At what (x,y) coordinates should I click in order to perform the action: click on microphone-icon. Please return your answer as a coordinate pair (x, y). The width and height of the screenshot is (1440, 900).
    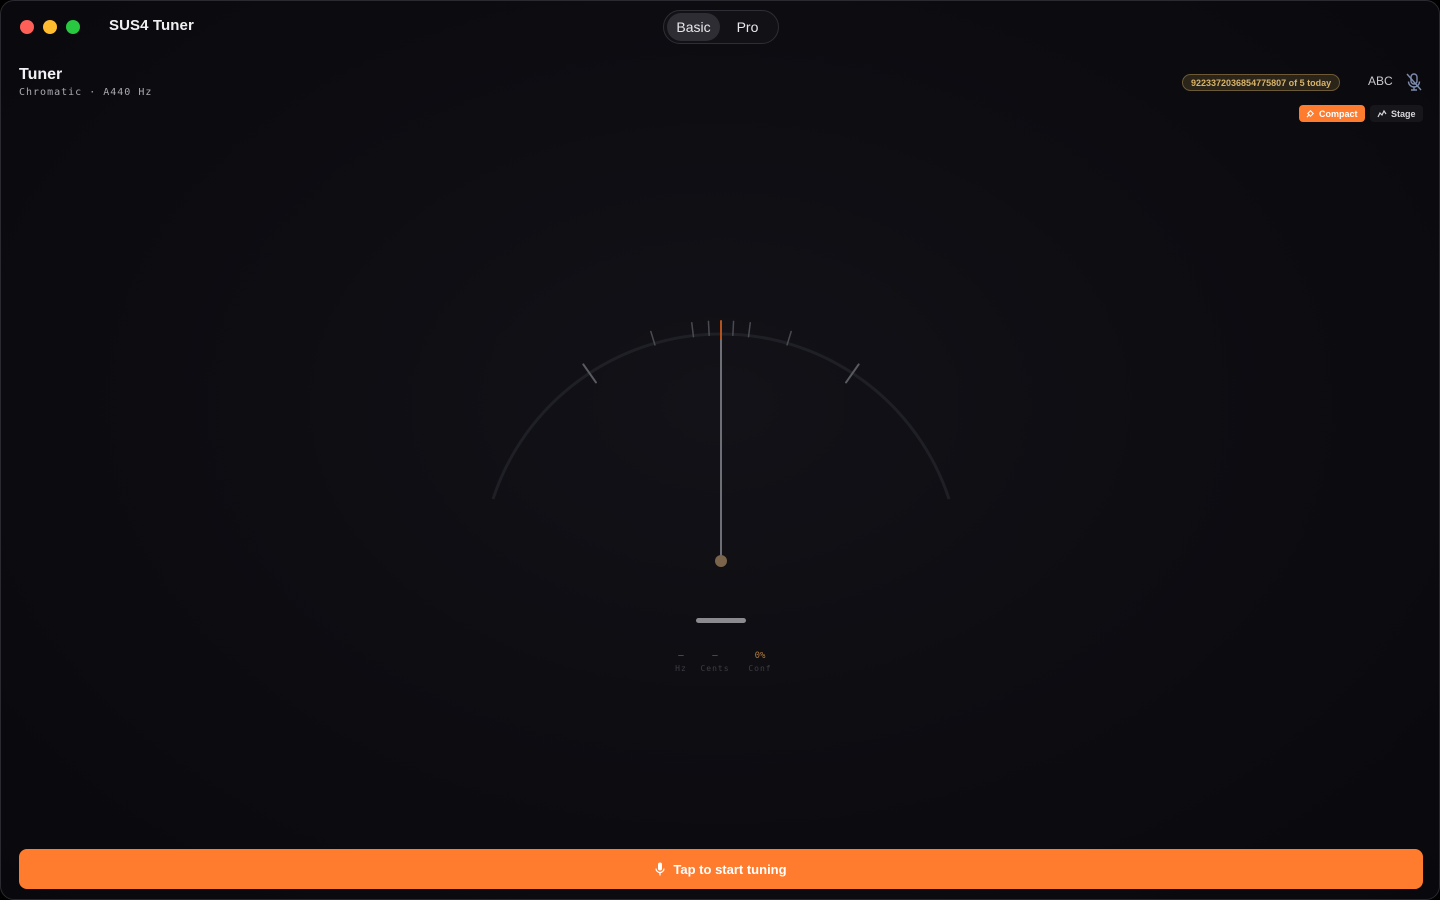
    Looking at the image, I should click on (660, 869).